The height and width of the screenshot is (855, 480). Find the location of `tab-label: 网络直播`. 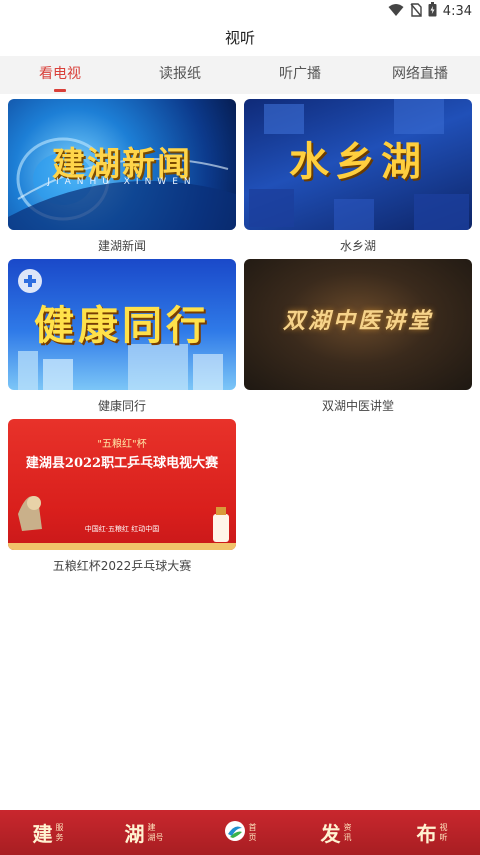

tab-label: 网络直播 is located at coordinates (420, 74).